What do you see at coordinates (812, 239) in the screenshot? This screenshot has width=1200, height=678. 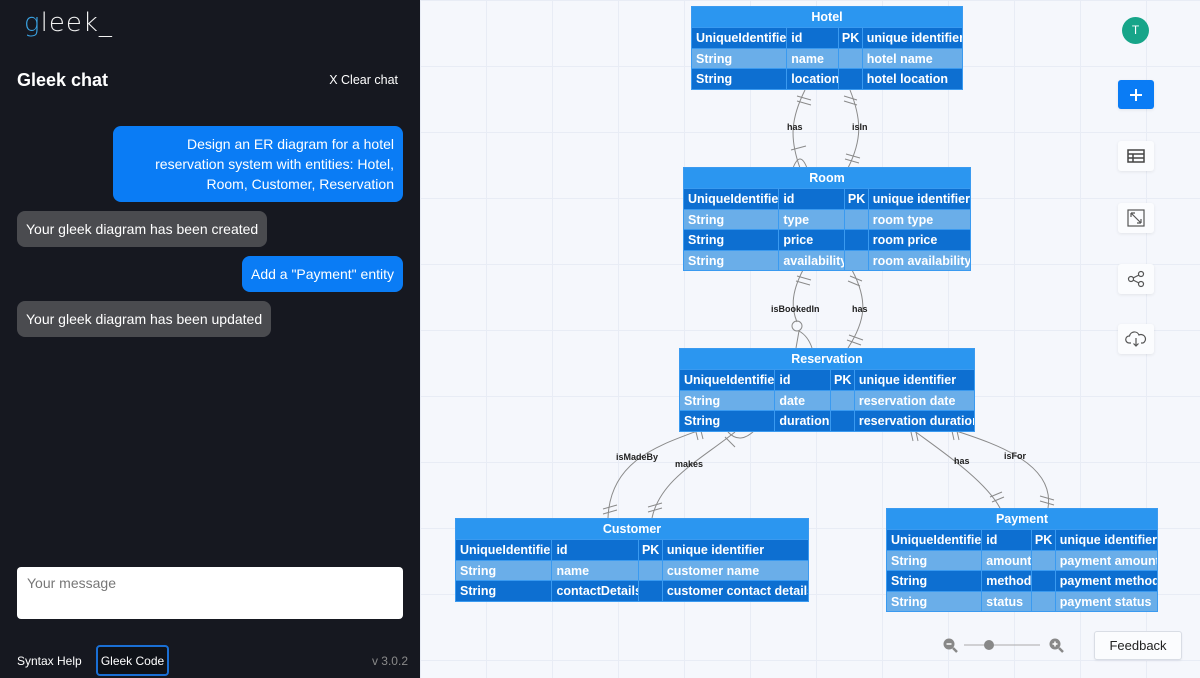 I see `attr-name: price` at bounding box center [812, 239].